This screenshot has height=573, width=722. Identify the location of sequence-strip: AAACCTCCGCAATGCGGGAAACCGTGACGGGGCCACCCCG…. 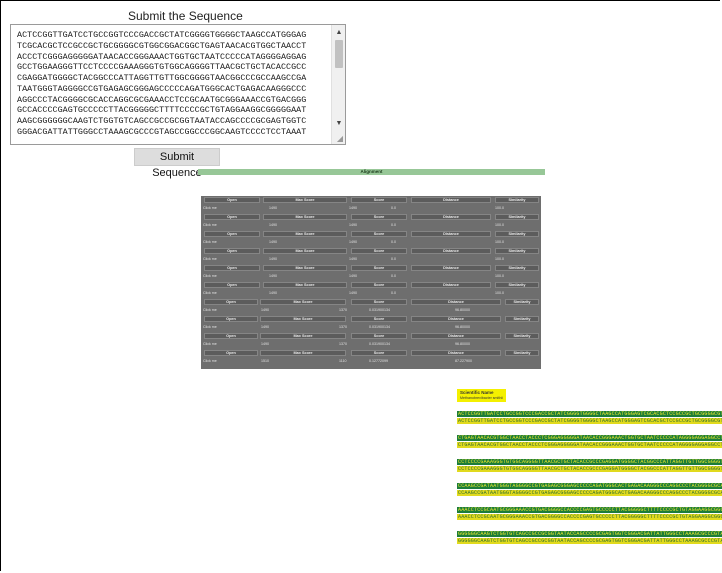
(589, 513).